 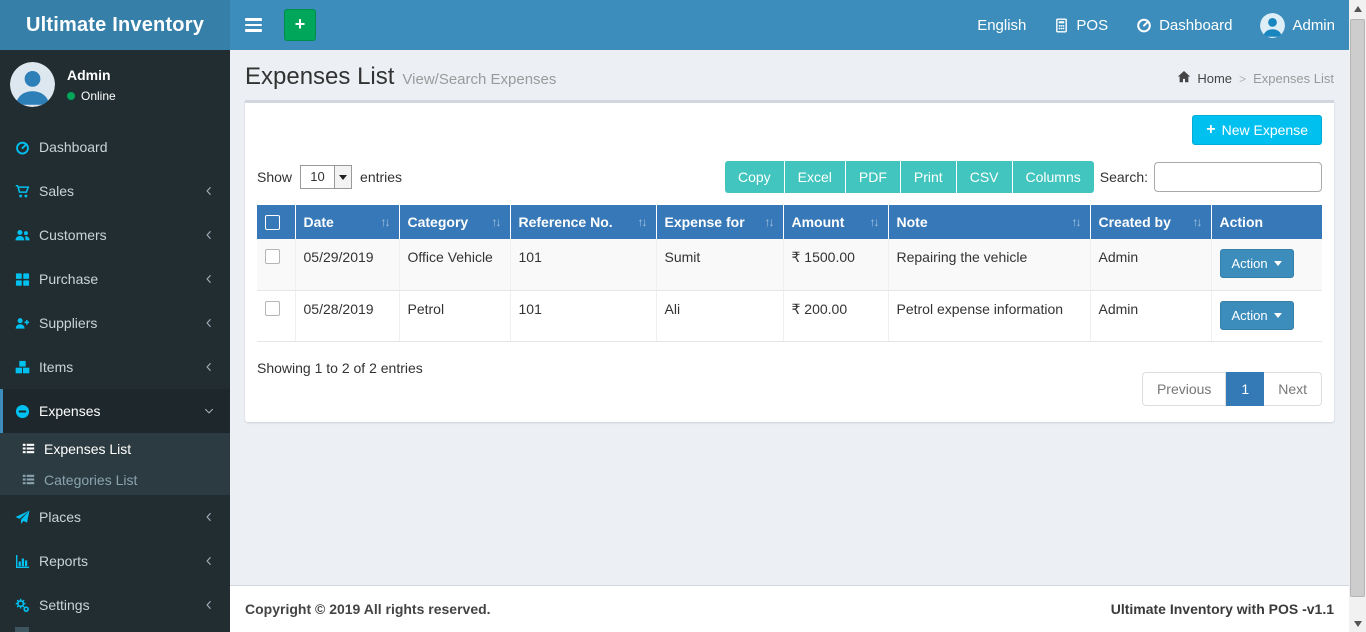 I want to click on user-plus-icon, so click(x=27, y=323).